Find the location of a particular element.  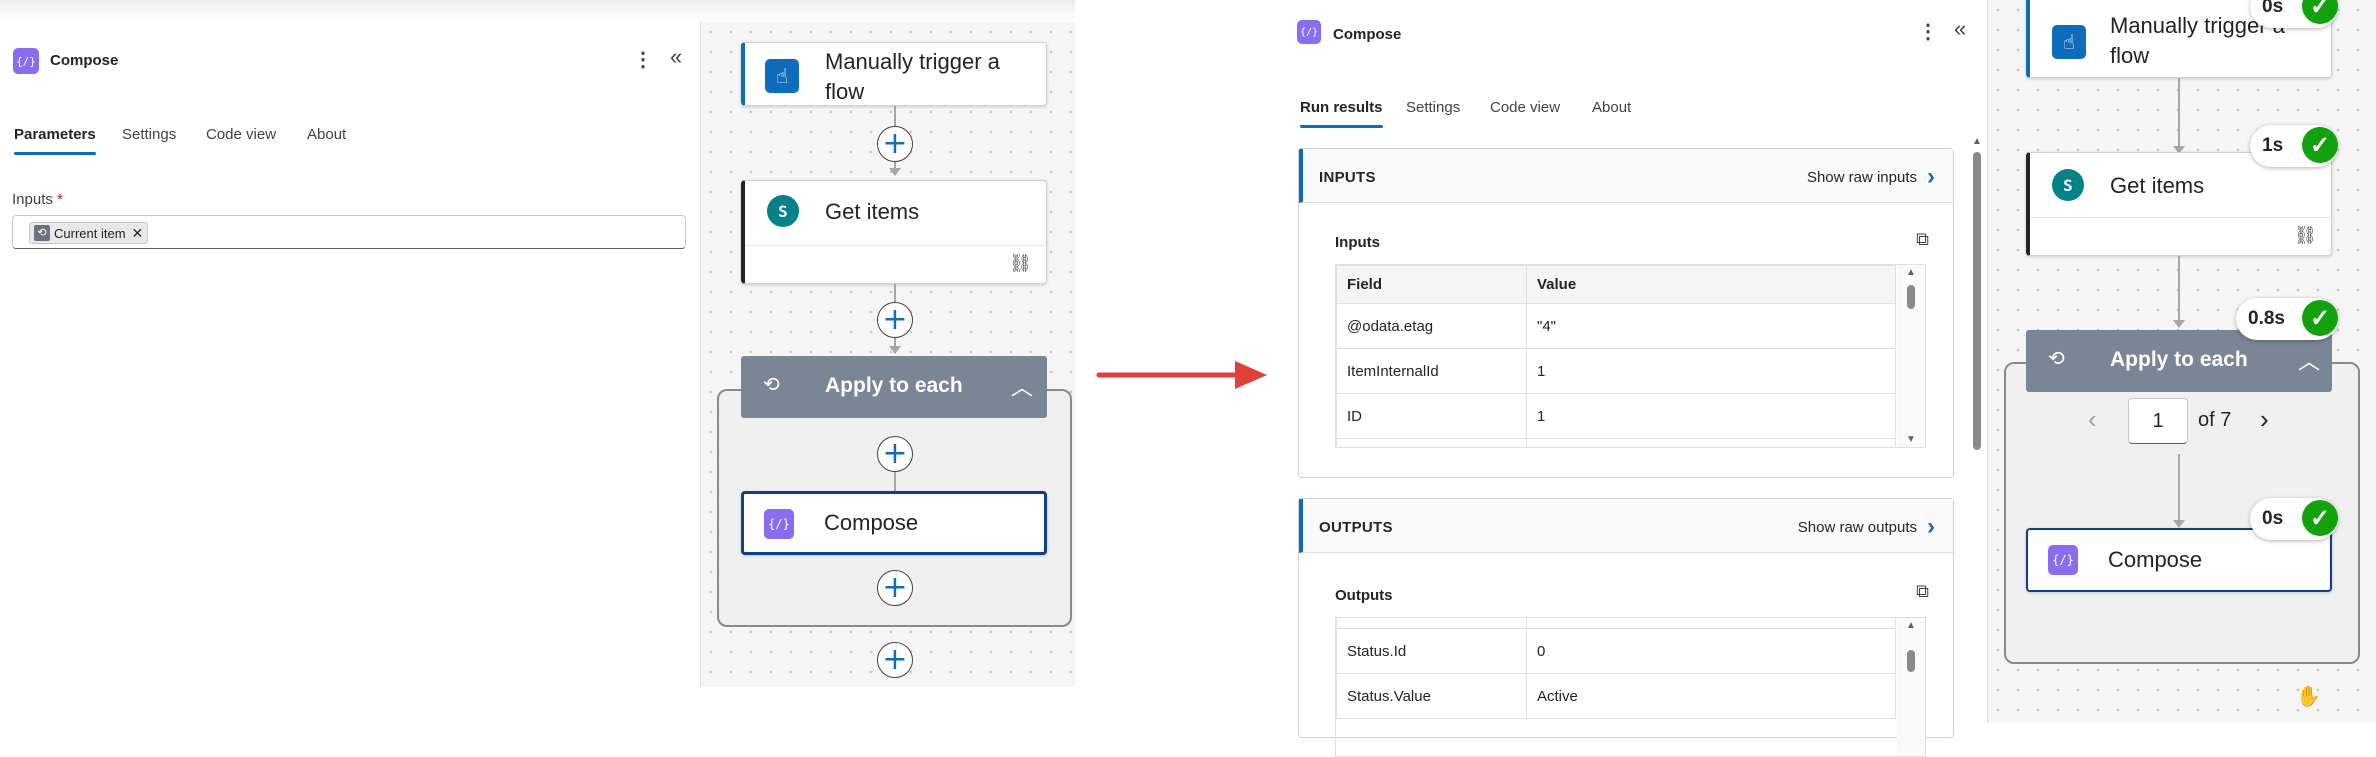

transition-arrow-icon is located at coordinates (1181, 375).